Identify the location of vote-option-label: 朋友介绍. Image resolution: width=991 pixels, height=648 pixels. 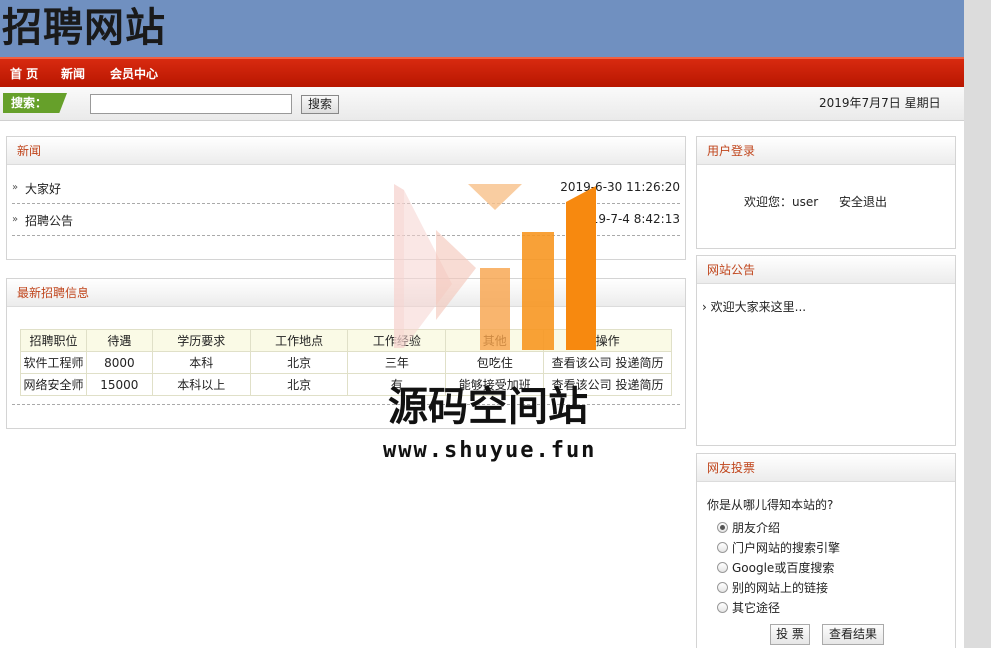
(756, 528).